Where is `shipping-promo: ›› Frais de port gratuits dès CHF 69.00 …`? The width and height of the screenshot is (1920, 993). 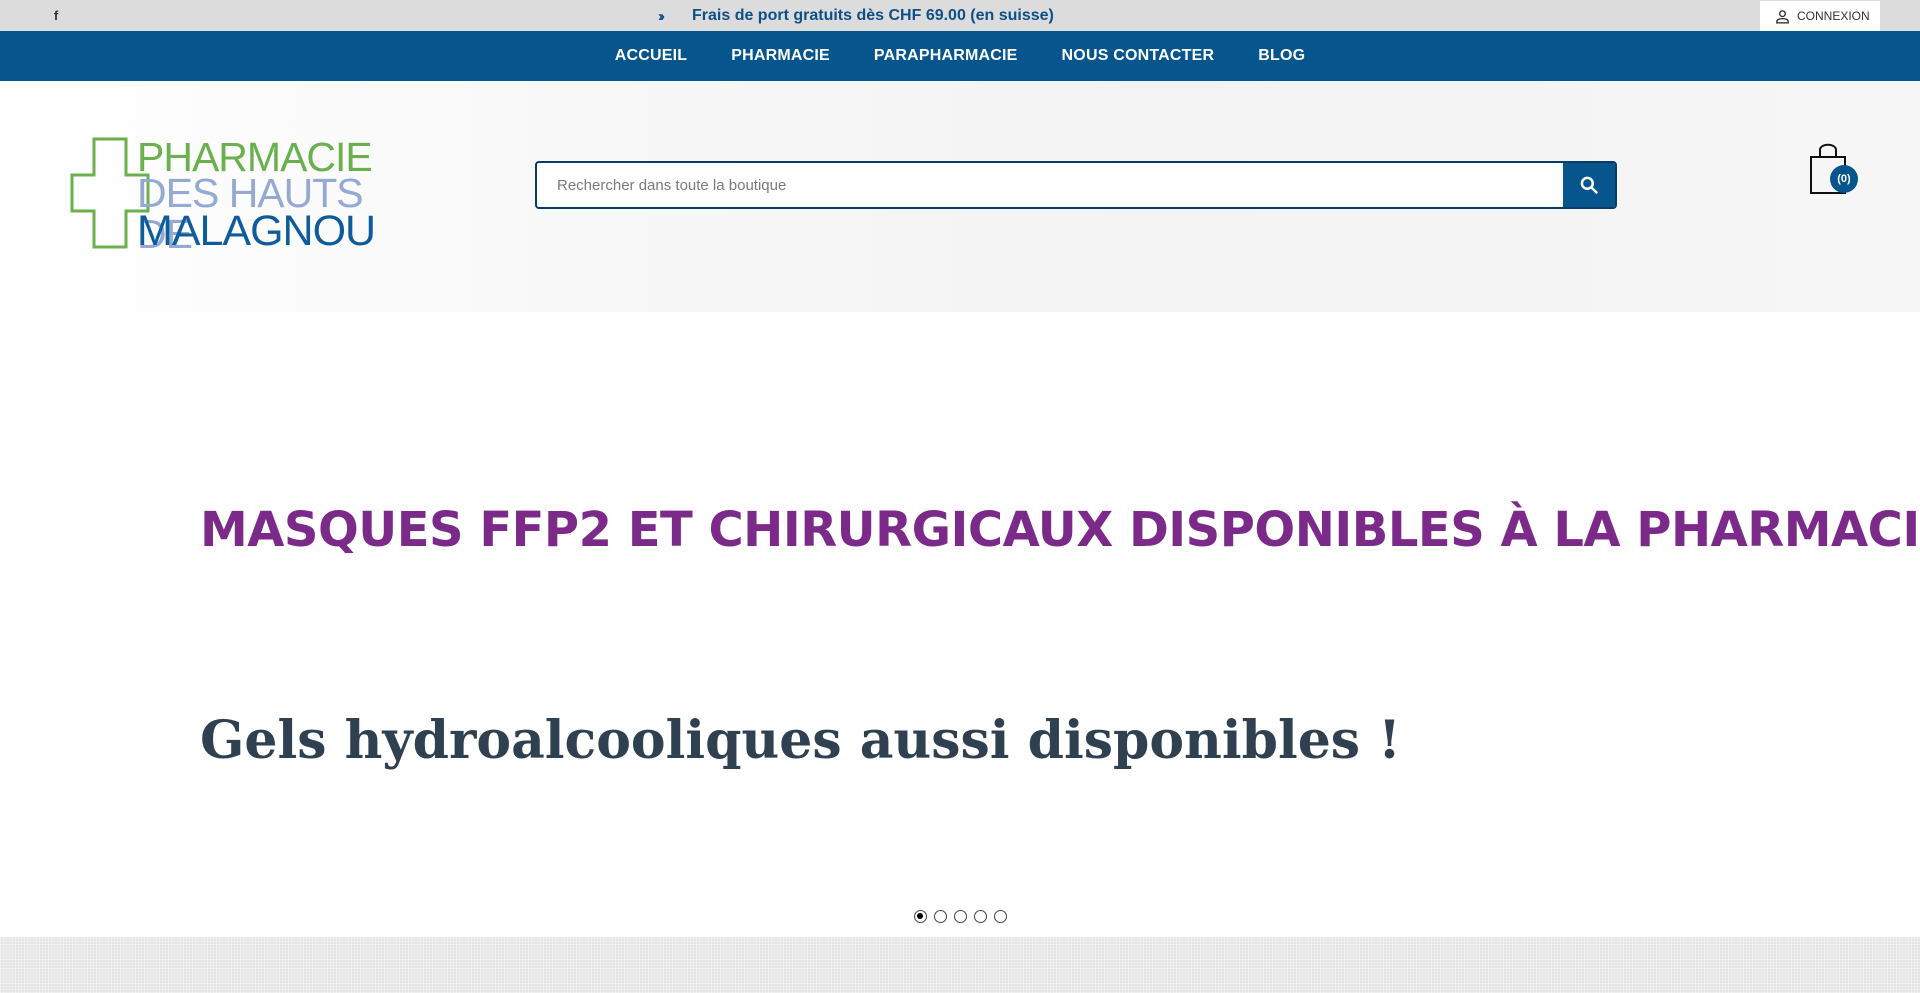
shipping-promo: ›› Frais de port gratuits dès CHF 69.00 … is located at coordinates (856, 16).